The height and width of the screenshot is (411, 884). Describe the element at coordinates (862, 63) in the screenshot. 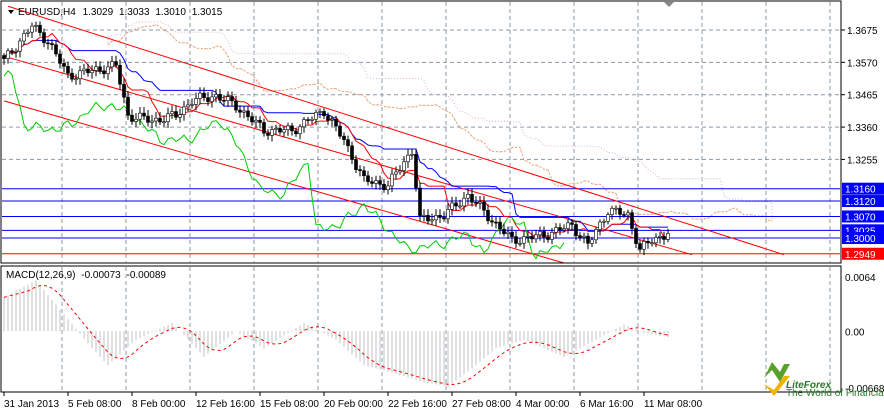

I see `y-tick-label: 1.3570` at that location.